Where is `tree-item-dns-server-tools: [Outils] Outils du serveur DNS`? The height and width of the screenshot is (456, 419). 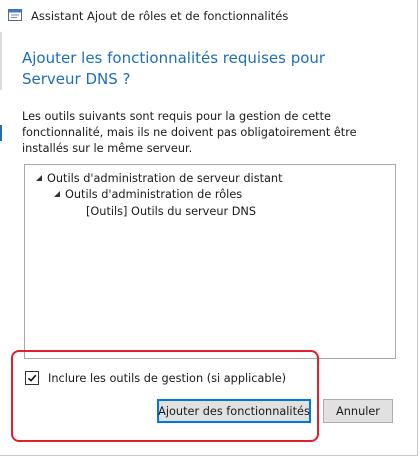 tree-item-dns-server-tools: [Outils] Outils du serveur DNS is located at coordinates (171, 211).